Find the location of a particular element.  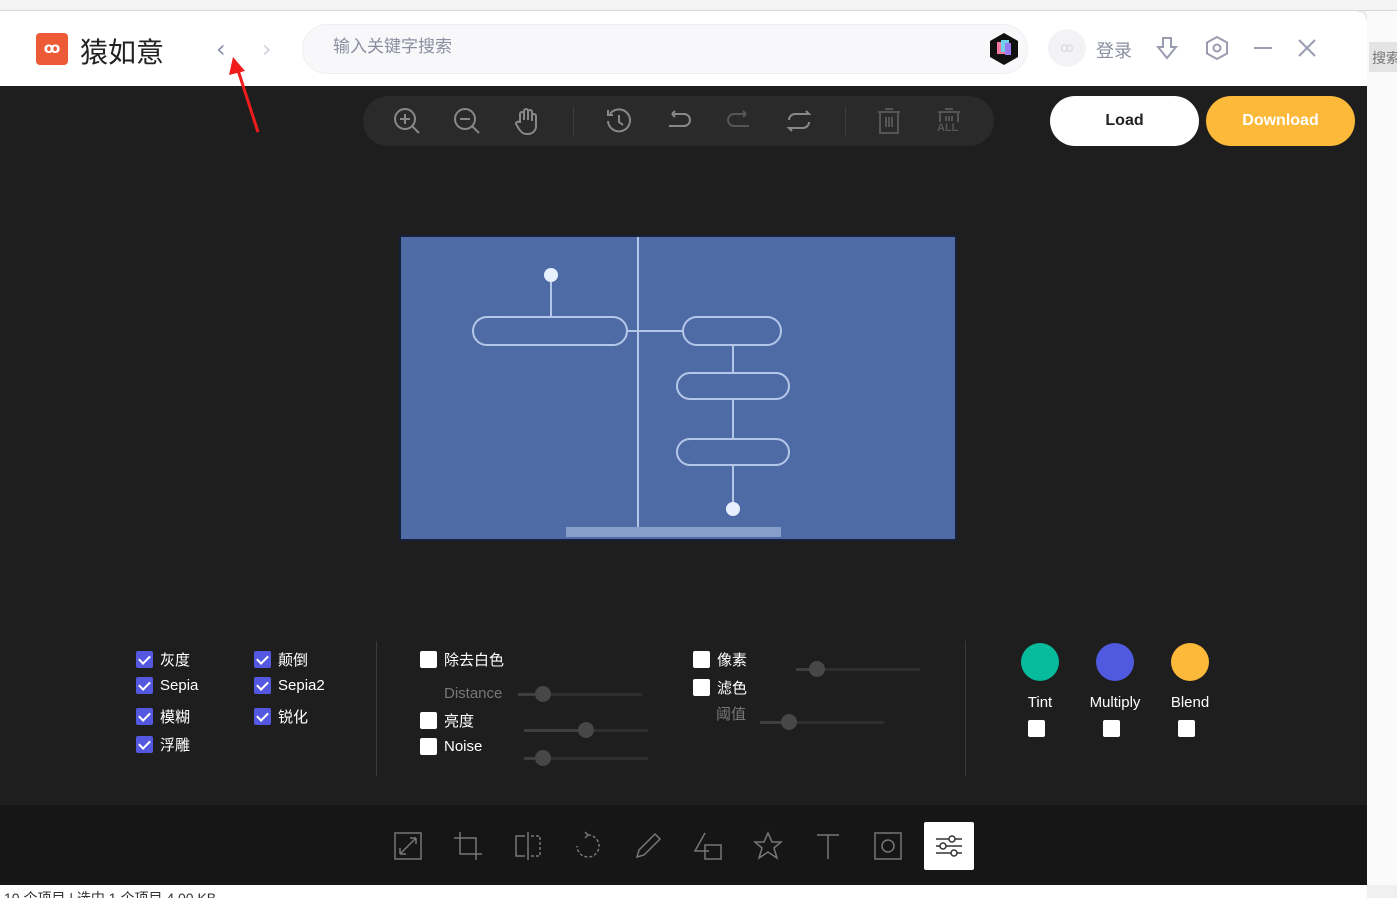

delete-icon is located at coordinates (889, 121).